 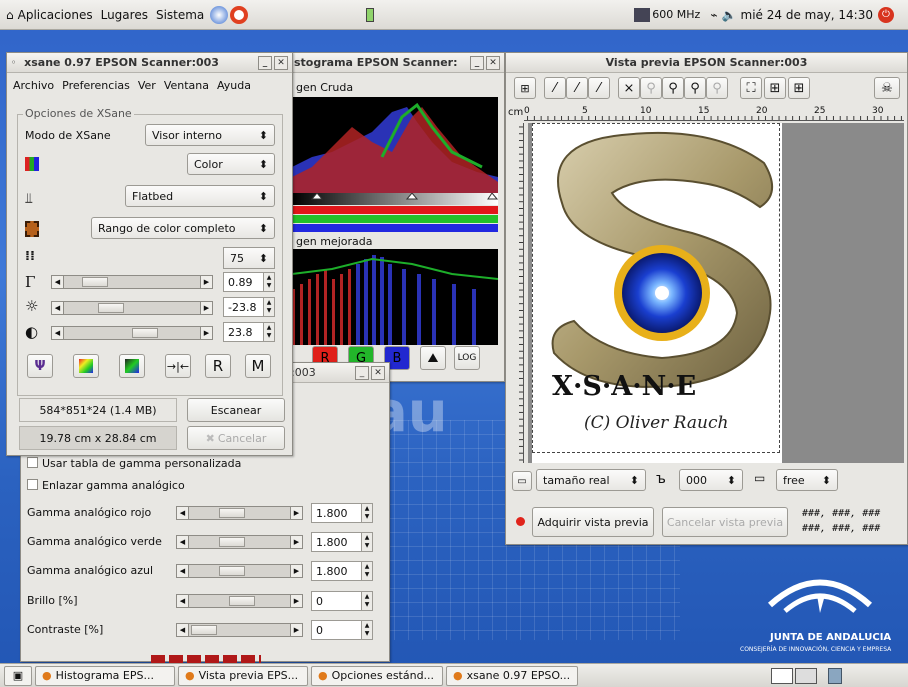 What do you see at coordinates (183, 228) in the screenshot?
I see `color-range-select: Rango de color completo ⬍` at bounding box center [183, 228].